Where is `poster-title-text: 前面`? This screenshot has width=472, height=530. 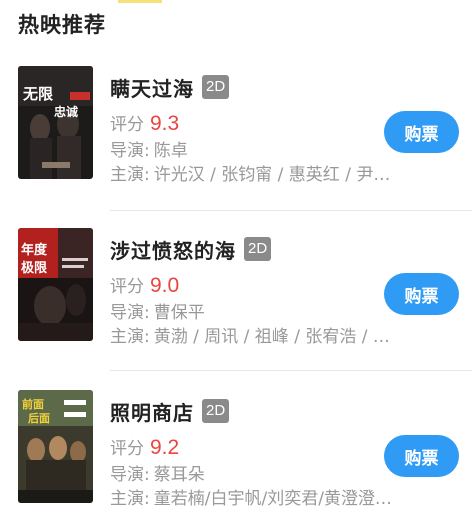
poster-title-text: 前面 is located at coordinates (33, 404).